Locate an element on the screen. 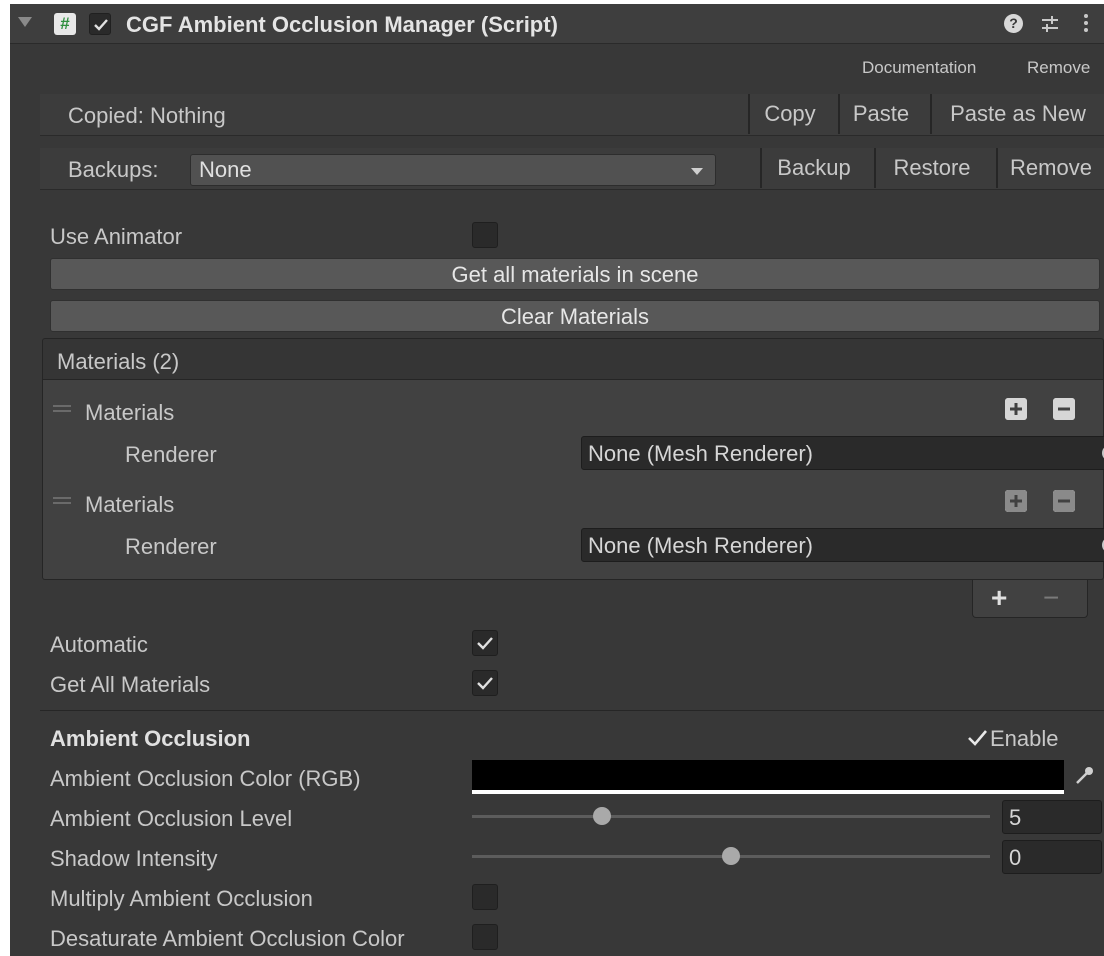  section-title: Ambient Occlusion is located at coordinates (150, 738).